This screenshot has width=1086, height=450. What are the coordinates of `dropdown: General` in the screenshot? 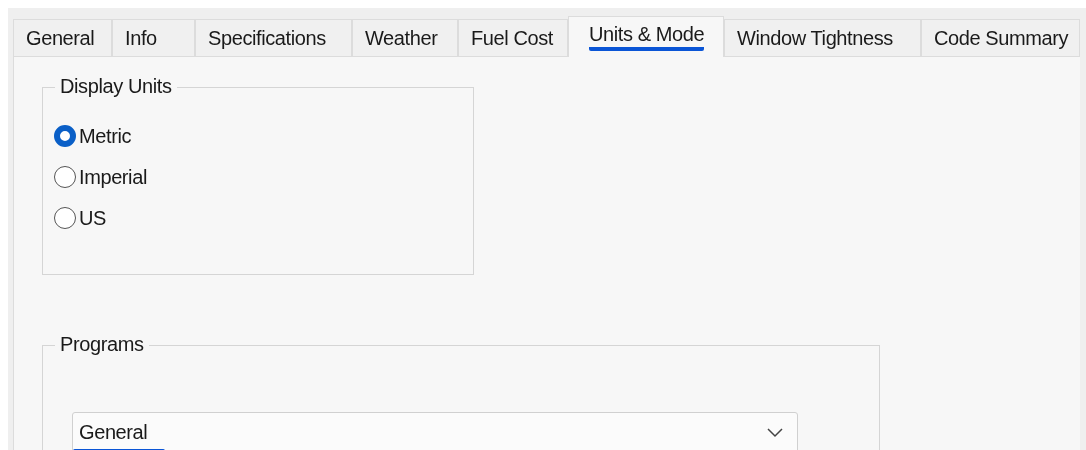 It's located at (435, 431).